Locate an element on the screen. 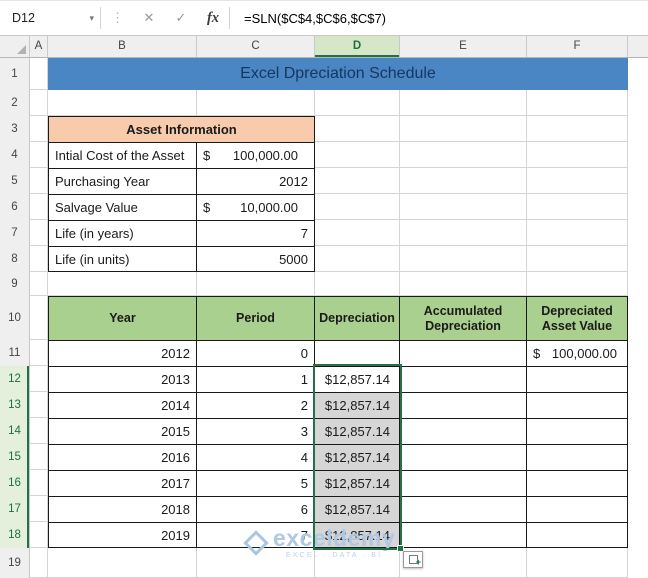 The height and width of the screenshot is (578, 648). cell-D16: $12,857.14 is located at coordinates (357, 483).